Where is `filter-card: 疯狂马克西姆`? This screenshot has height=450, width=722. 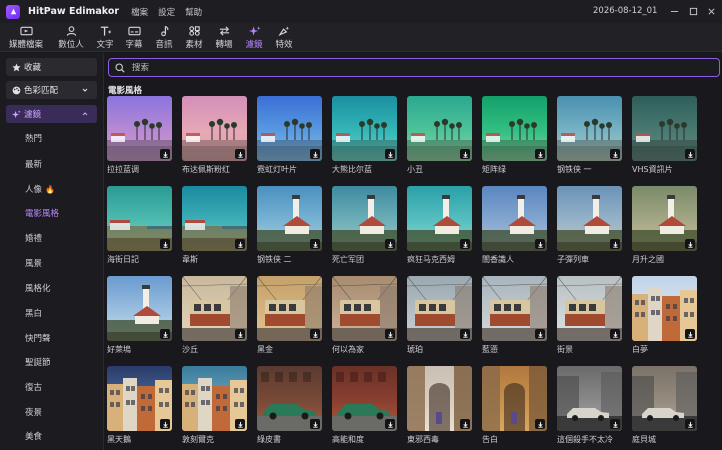 filter-card: 疯狂马克西姆 is located at coordinates (439, 225).